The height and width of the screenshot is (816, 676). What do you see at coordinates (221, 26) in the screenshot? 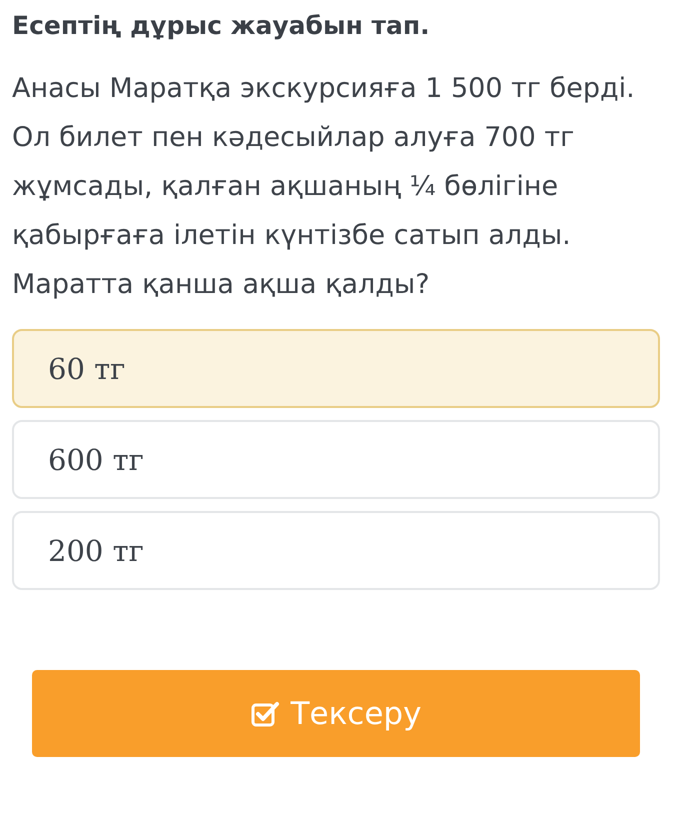
I see `task-title: Есептің дұрыс жауабын тап.` at bounding box center [221, 26].